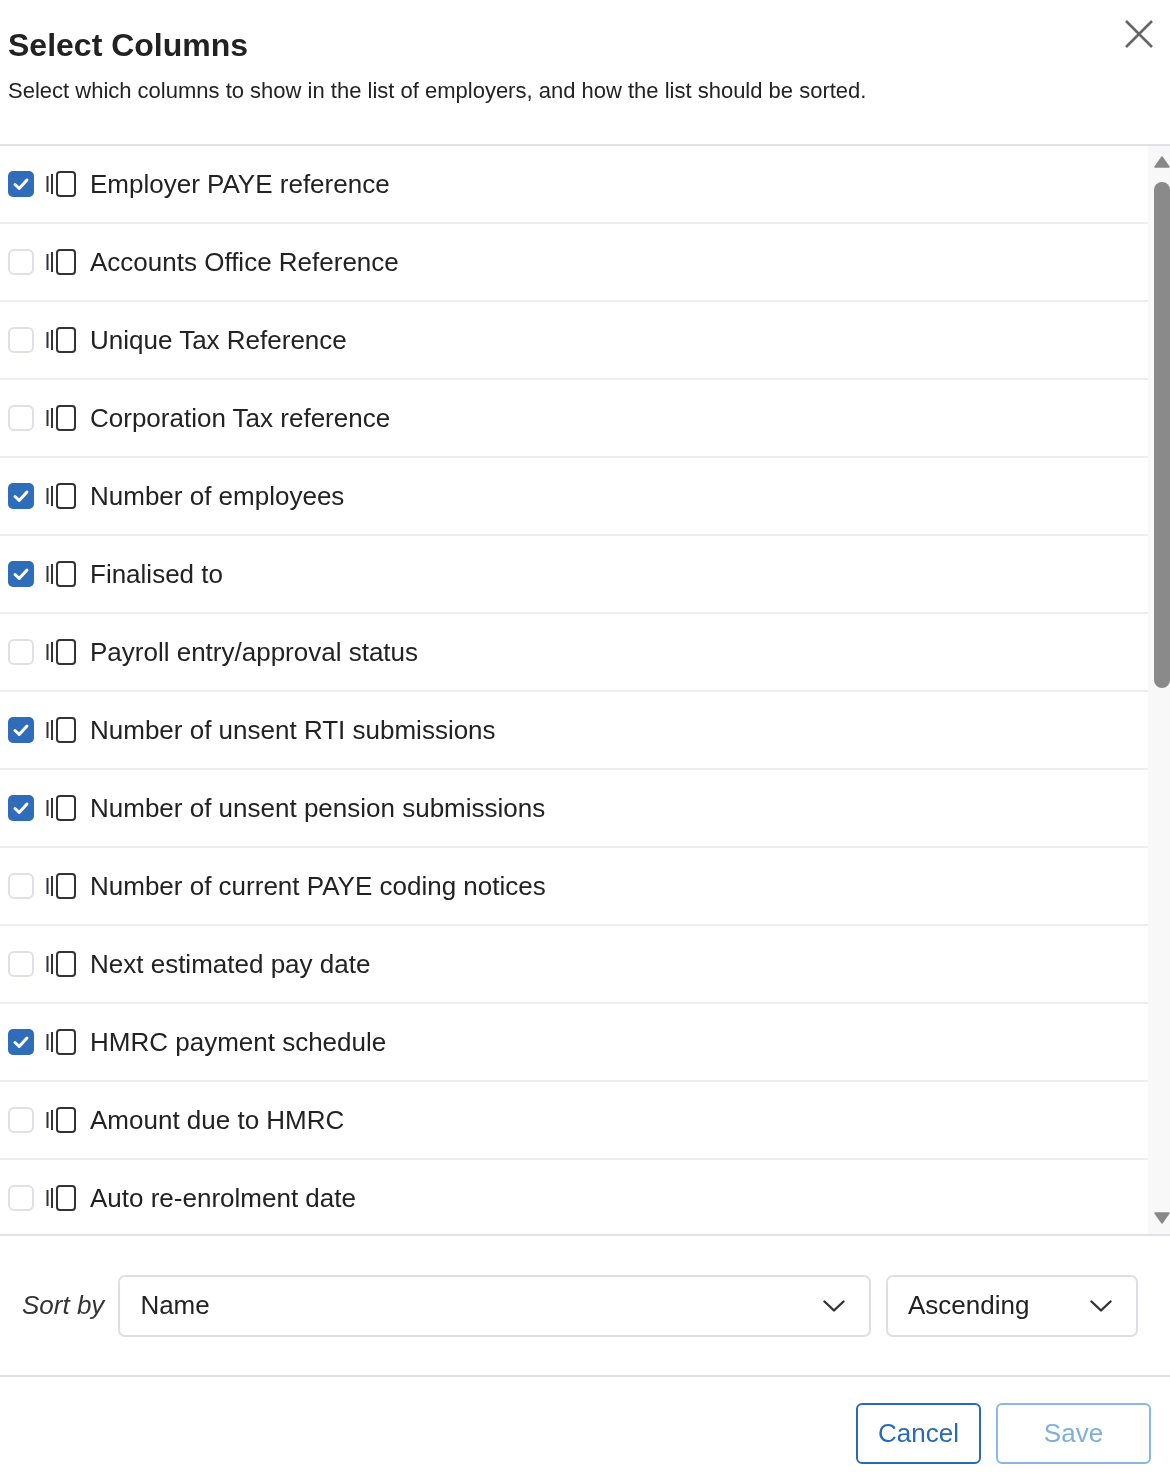 The image size is (1170, 1482). What do you see at coordinates (438, 91) in the screenshot?
I see `dialog-description: Select which columns to show in the list of employers, and how the list should be sorted.` at bounding box center [438, 91].